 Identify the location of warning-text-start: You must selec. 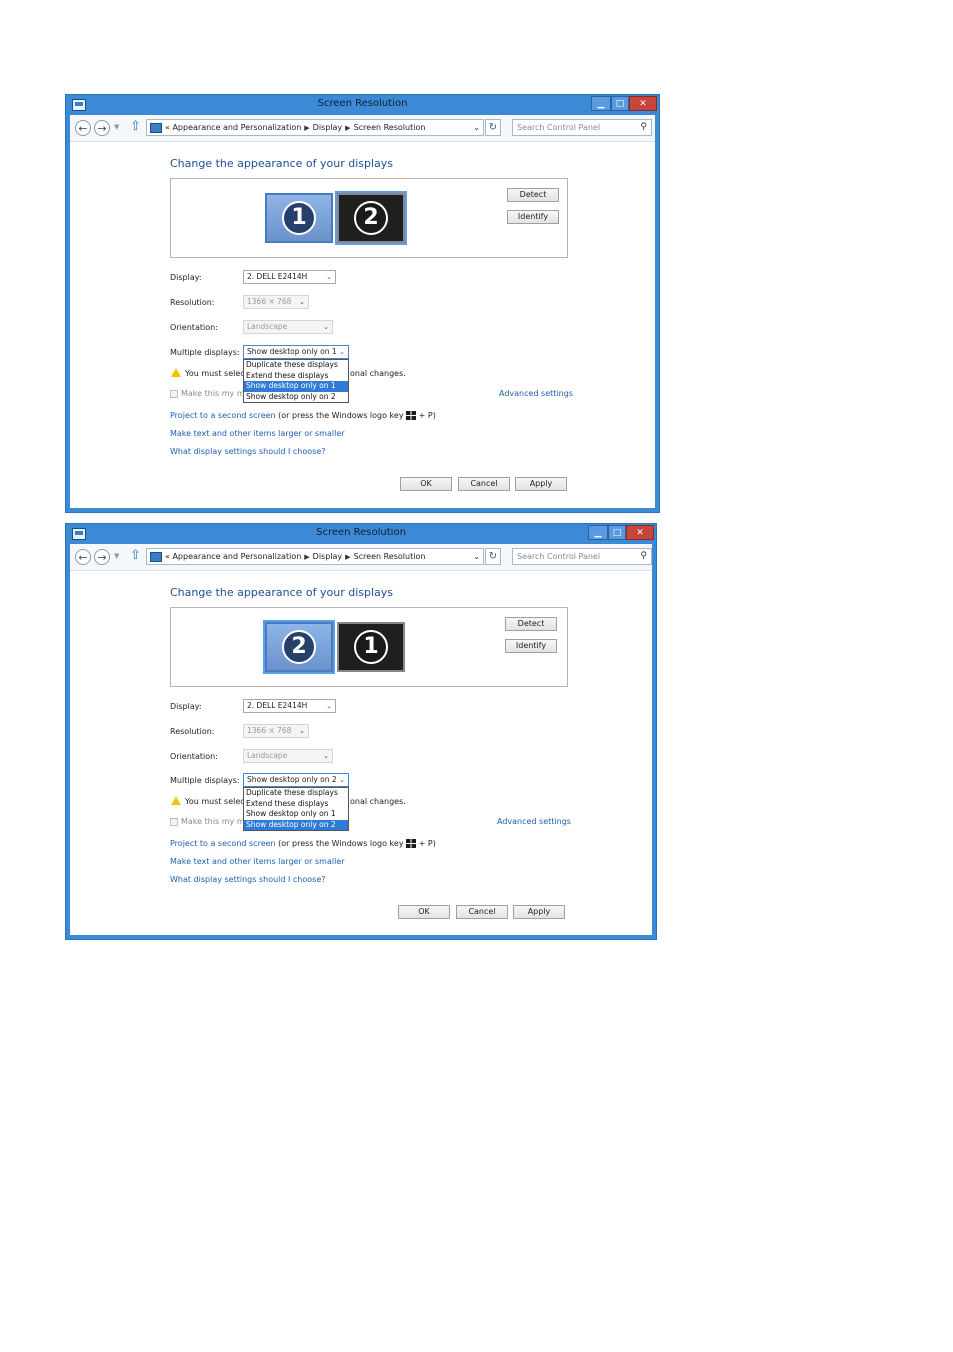
(215, 373).